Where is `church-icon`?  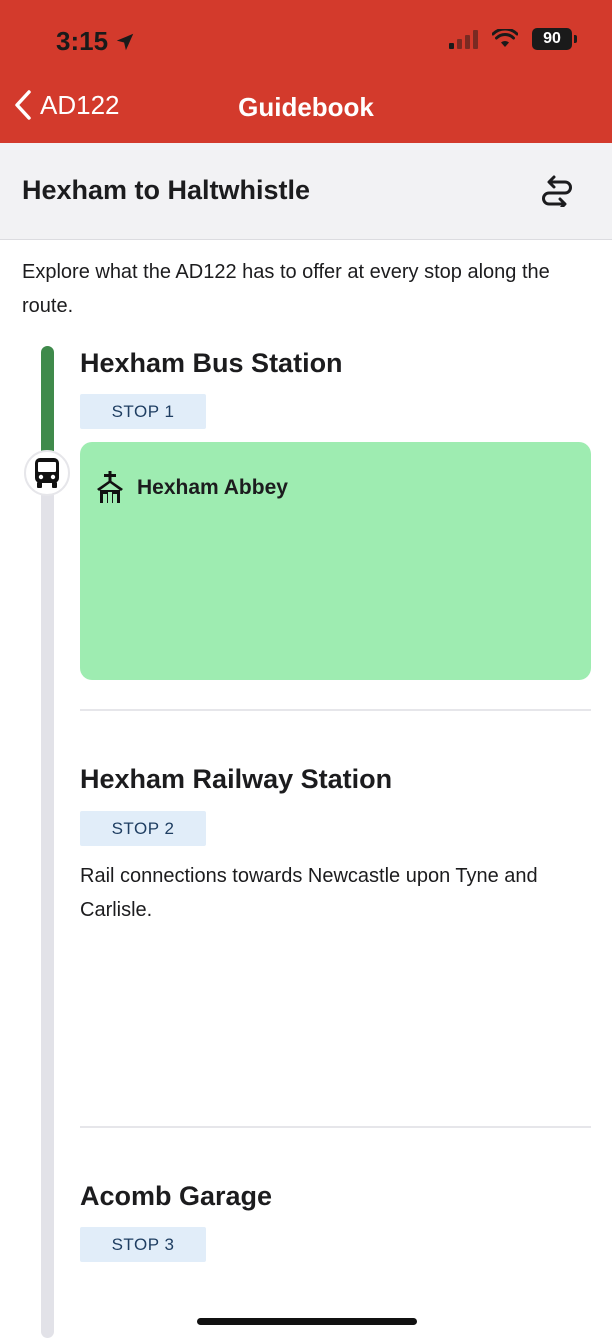
church-icon is located at coordinates (110, 487).